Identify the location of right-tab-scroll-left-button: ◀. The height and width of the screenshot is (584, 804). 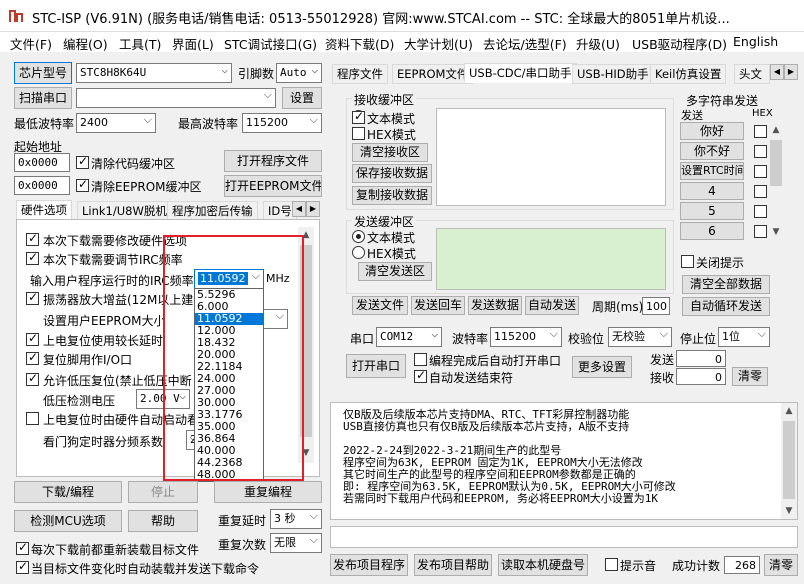
(777, 72).